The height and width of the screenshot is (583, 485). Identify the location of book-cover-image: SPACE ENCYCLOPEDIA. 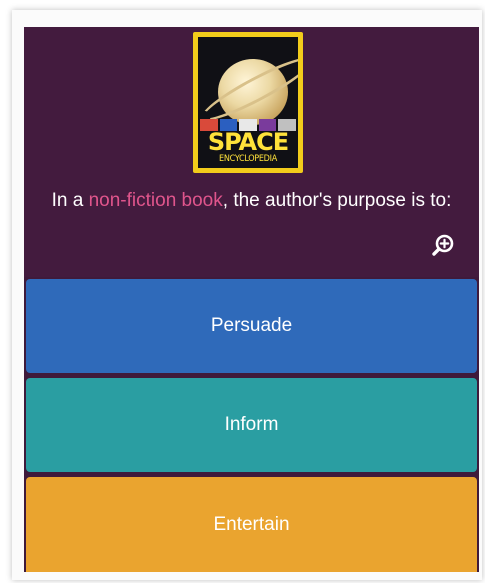
(248, 102).